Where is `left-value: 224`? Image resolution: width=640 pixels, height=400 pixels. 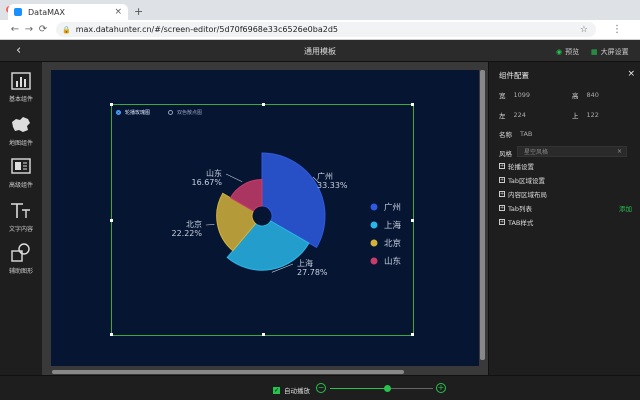
left-value: 224 is located at coordinates (520, 115).